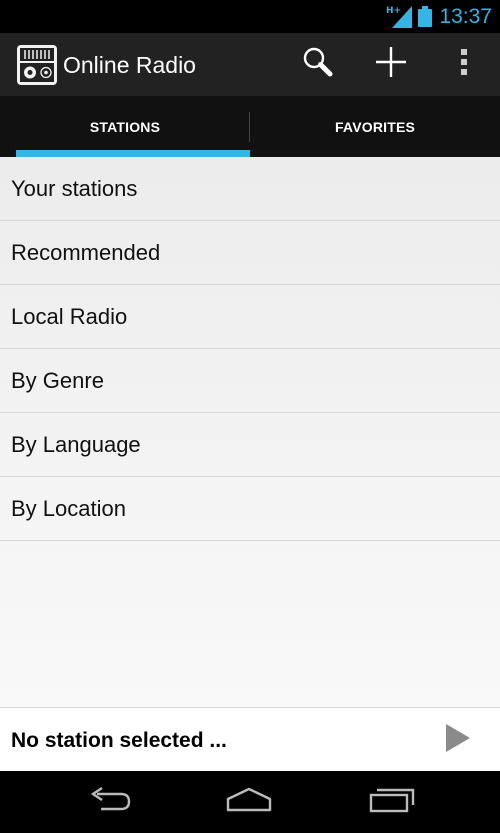 The width and height of the screenshot is (500, 833). What do you see at coordinates (425, 19) in the screenshot?
I see `battery-icon` at bounding box center [425, 19].